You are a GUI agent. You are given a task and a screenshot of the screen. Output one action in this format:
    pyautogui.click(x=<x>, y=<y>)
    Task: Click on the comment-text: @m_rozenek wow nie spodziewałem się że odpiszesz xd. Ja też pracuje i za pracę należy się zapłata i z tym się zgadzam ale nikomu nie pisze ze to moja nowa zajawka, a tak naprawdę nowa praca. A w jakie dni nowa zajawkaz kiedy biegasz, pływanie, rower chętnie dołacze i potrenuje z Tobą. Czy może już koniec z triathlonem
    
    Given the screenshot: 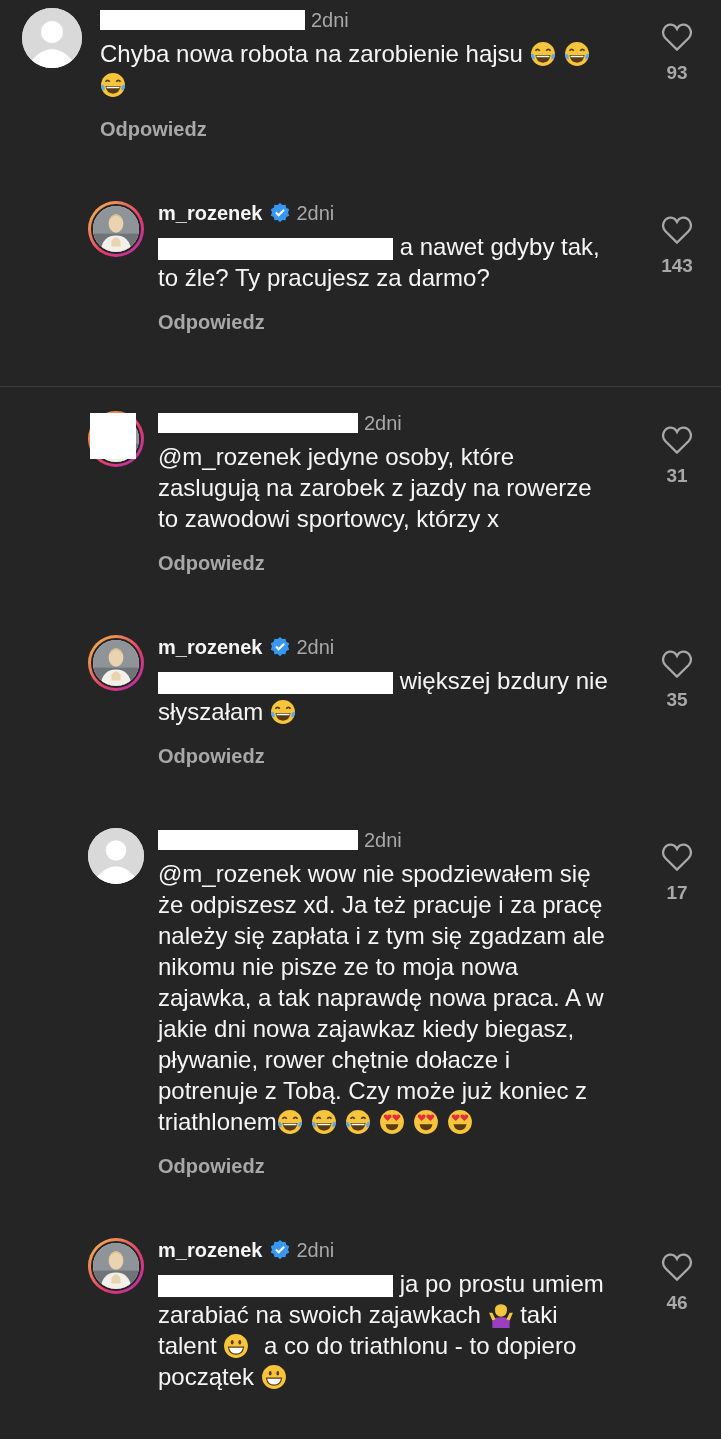 What is the action you would take?
    pyautogui.click(x=382, y=998)
    